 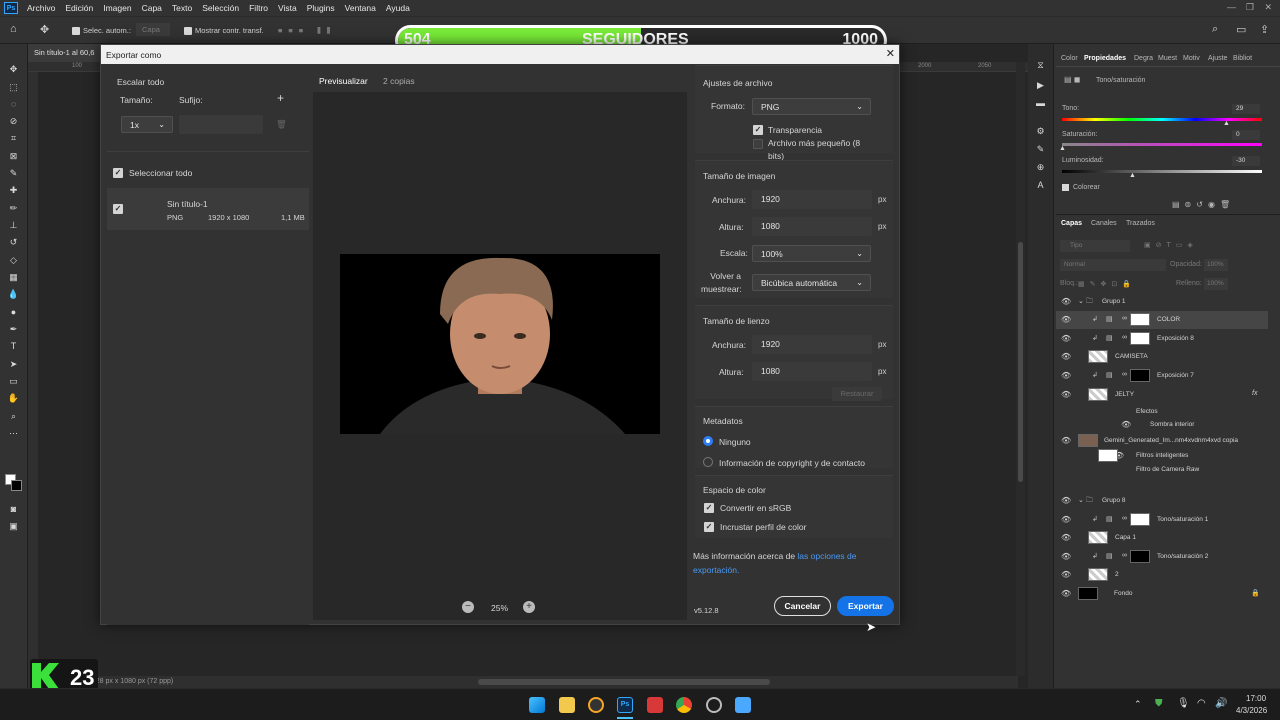 What do you see at coordinates (153, 29) in the screenshot?
I see `auto-select-dropdown: Capa` at bounding box center [153, 29].